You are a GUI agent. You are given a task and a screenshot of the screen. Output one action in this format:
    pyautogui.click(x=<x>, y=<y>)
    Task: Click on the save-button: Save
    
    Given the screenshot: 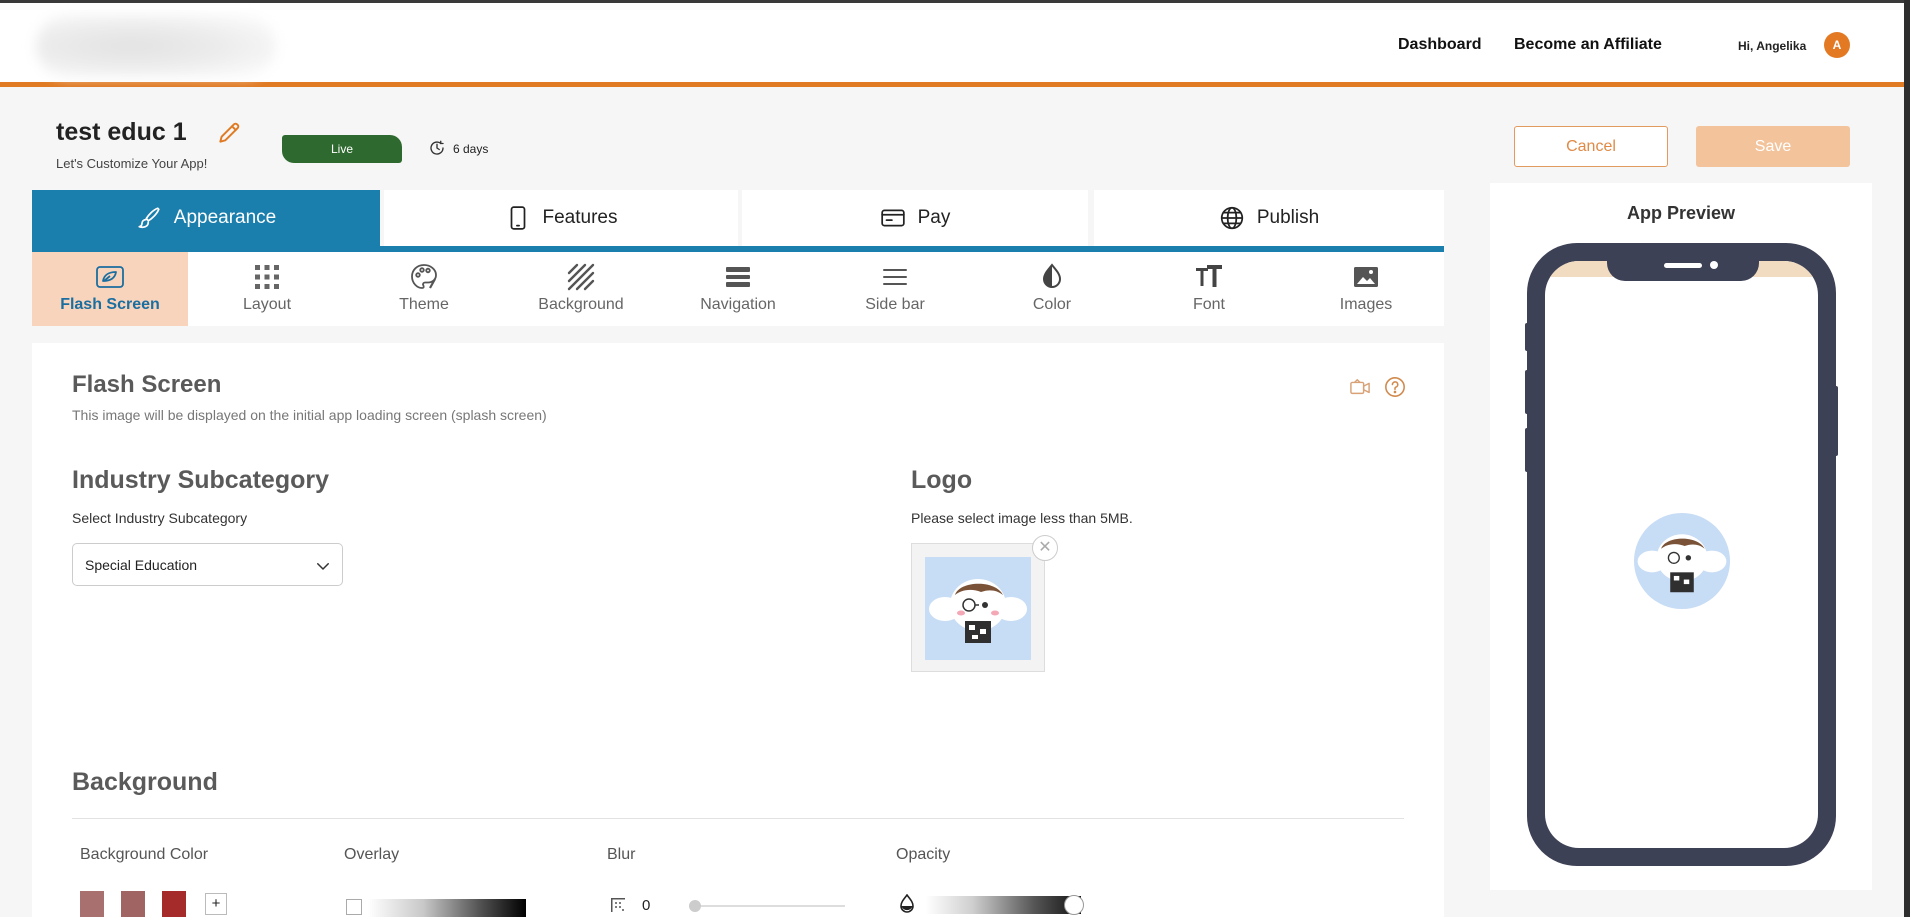 What is the action you would take?
    pyautogui.click(x=1773, y=146)
    